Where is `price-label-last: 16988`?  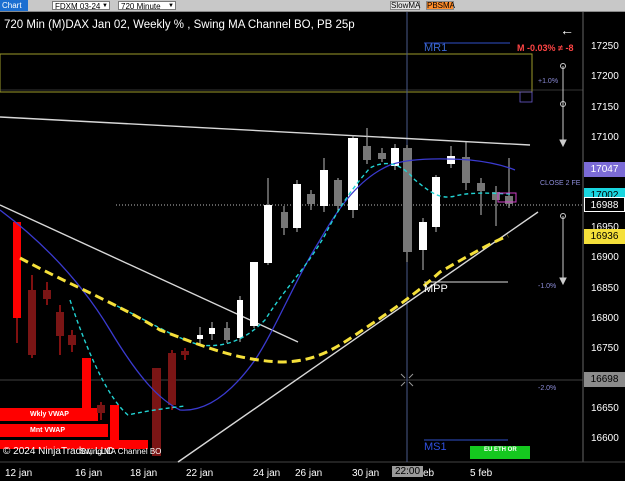
price-label-last: 16988 is located at coordinates (604, 204).